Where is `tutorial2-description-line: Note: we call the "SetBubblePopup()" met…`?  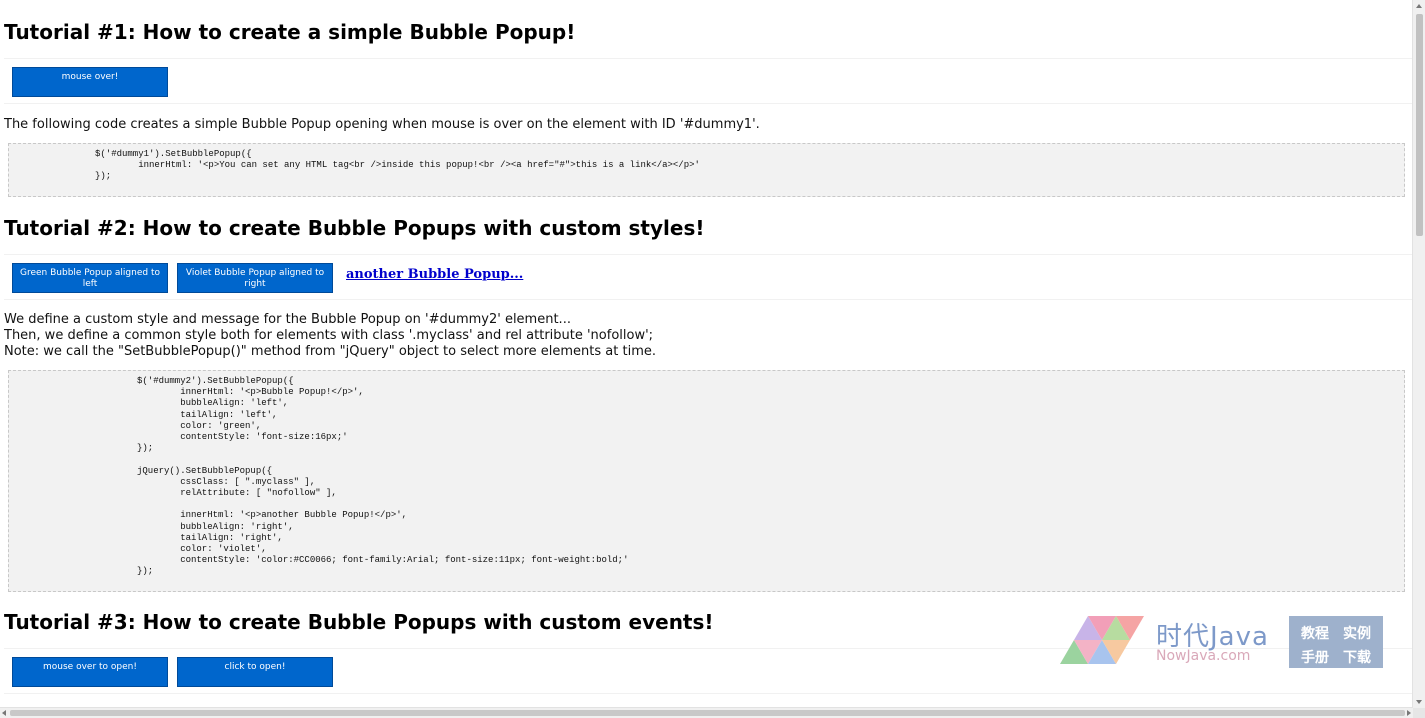
tutorial2-description-line: Note: we call the "SetBubblePopup()" met… is located at coordinates (330, 351).